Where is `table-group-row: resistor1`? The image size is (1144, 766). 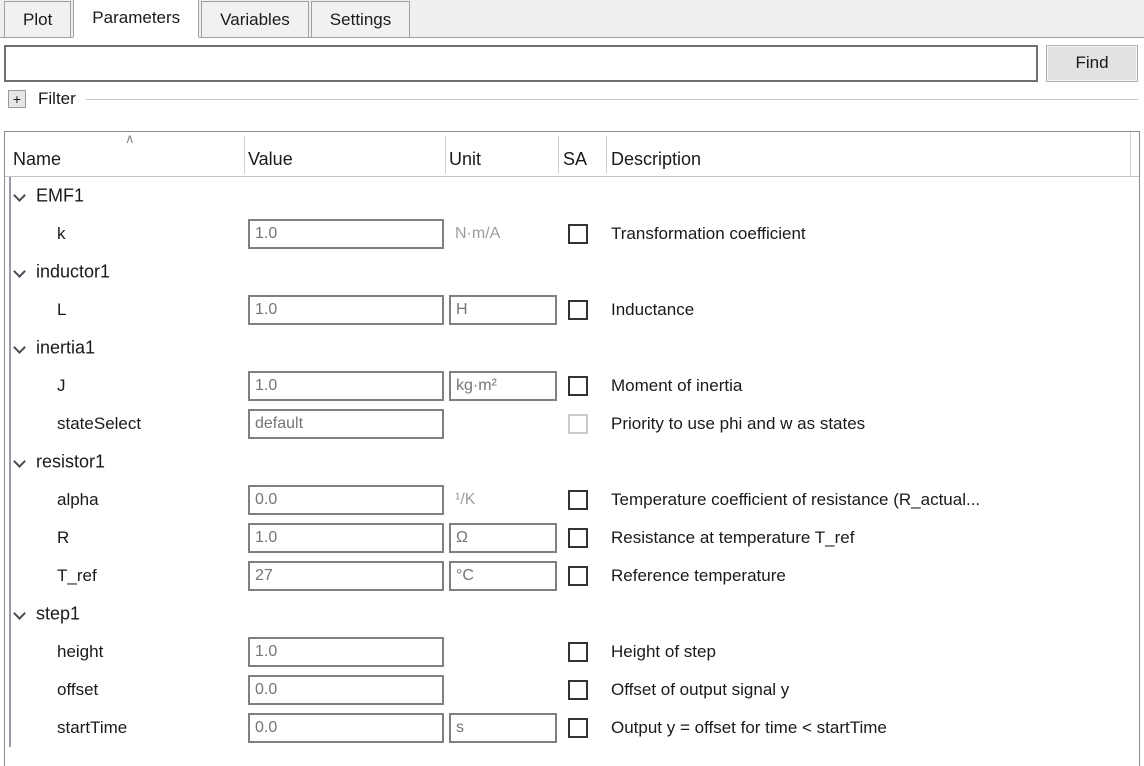
table-group-row: resistor1 is located at coordinates (572, 462).